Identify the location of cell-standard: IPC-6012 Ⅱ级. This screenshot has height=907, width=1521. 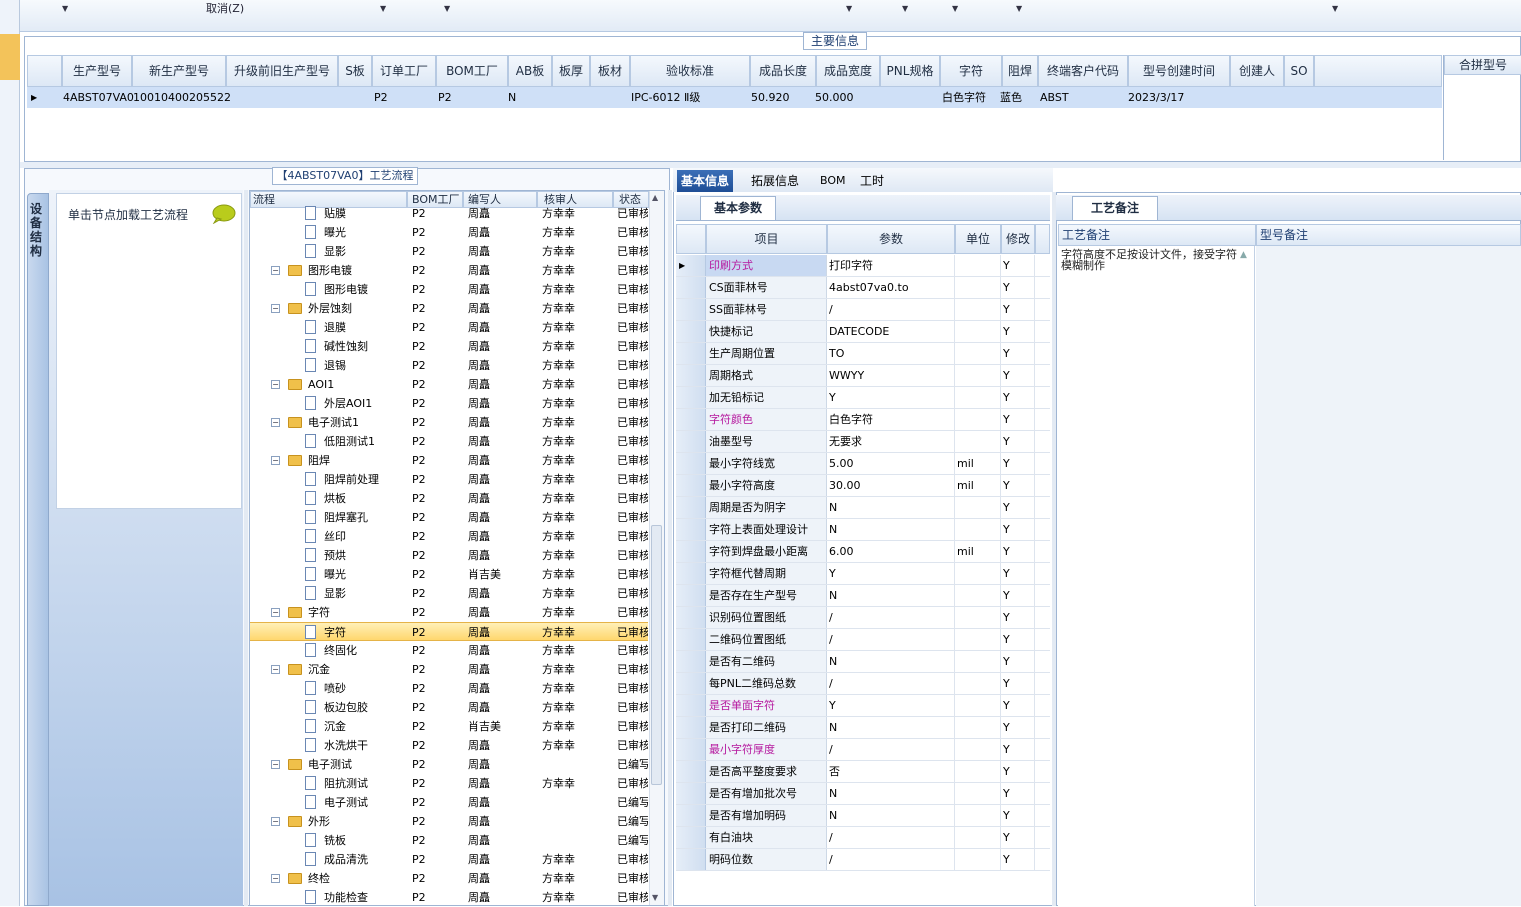
(665, 97).